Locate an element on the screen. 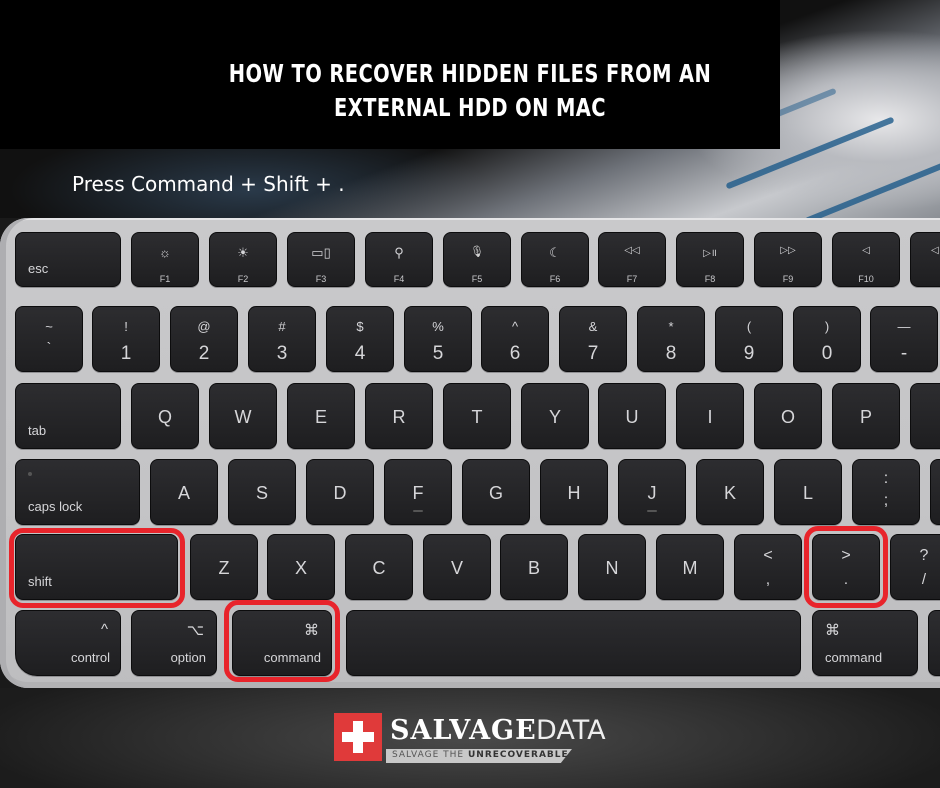 The width and height of the screenshot is (940, 788). key-upper-symbol: ? is located at coordinates (924, 555).